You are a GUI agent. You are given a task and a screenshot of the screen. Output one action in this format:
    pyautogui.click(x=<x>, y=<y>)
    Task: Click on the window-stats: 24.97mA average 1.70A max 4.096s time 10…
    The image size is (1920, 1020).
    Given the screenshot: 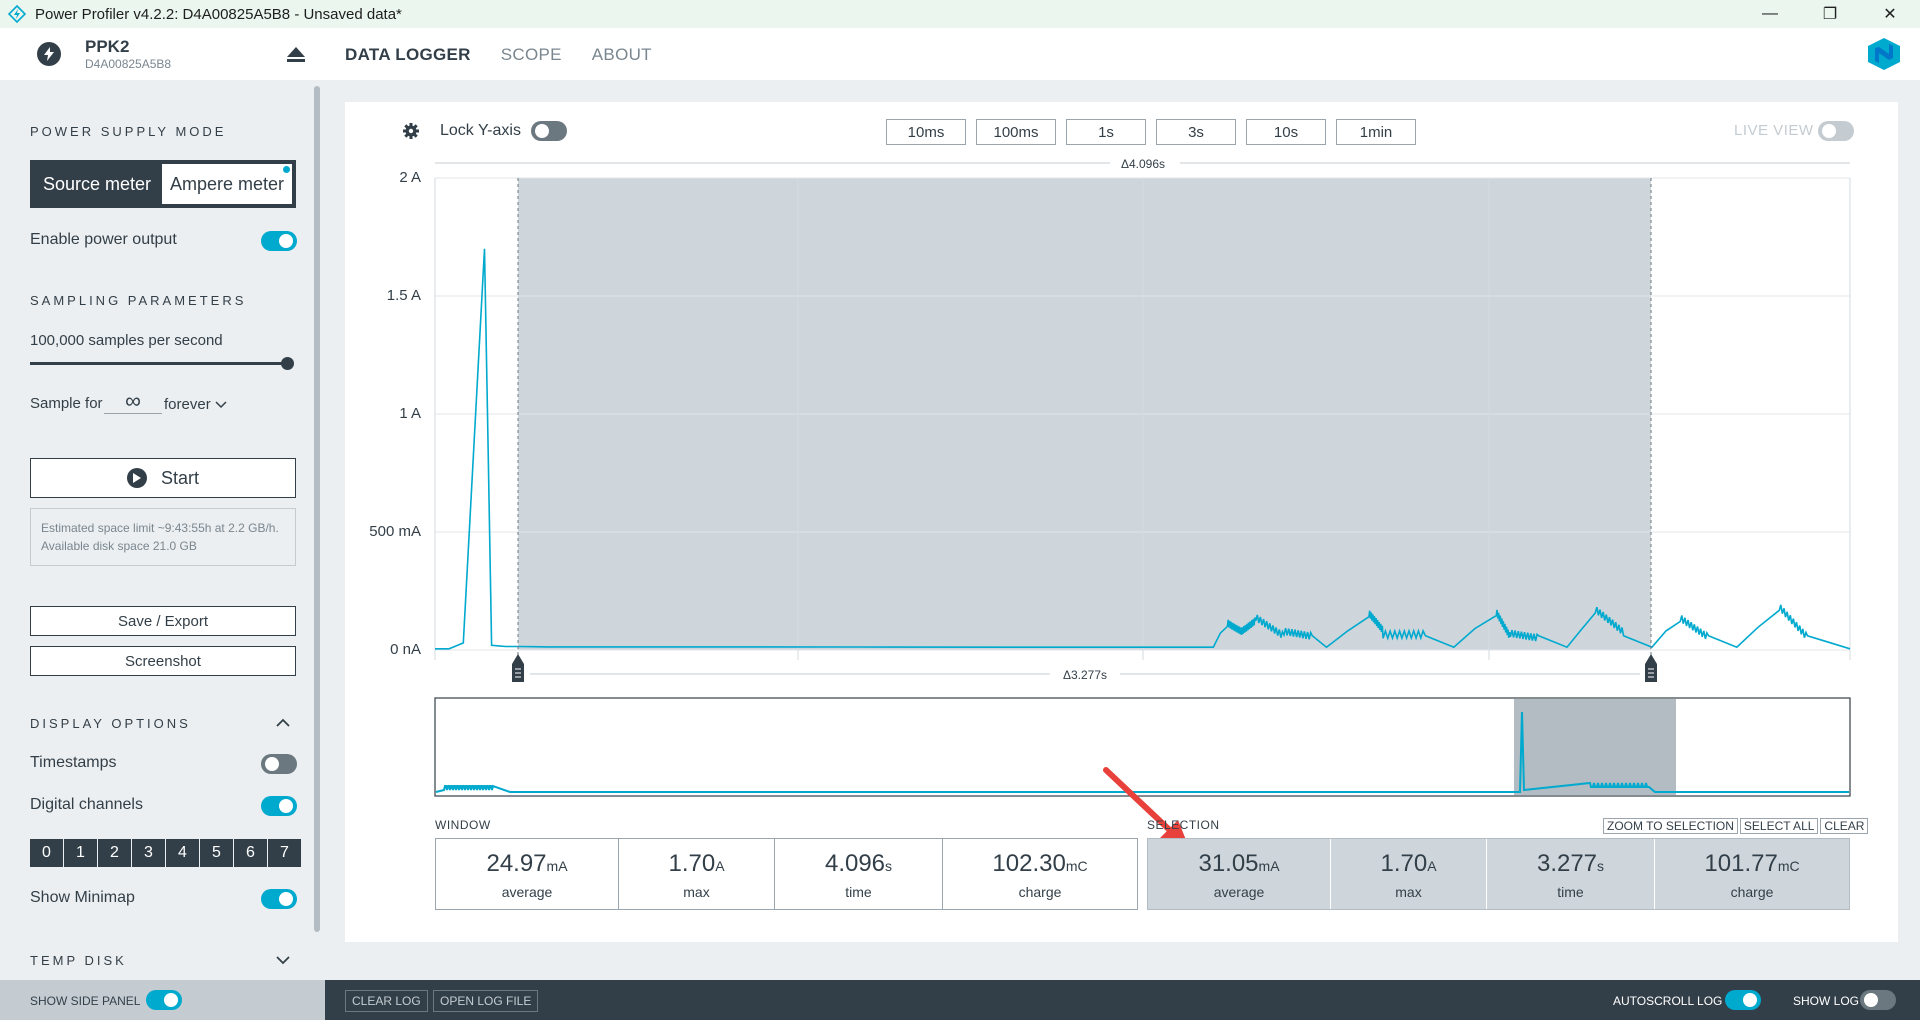 What is the action you would take?
    pyautogui.click(x=786, y=874)
    